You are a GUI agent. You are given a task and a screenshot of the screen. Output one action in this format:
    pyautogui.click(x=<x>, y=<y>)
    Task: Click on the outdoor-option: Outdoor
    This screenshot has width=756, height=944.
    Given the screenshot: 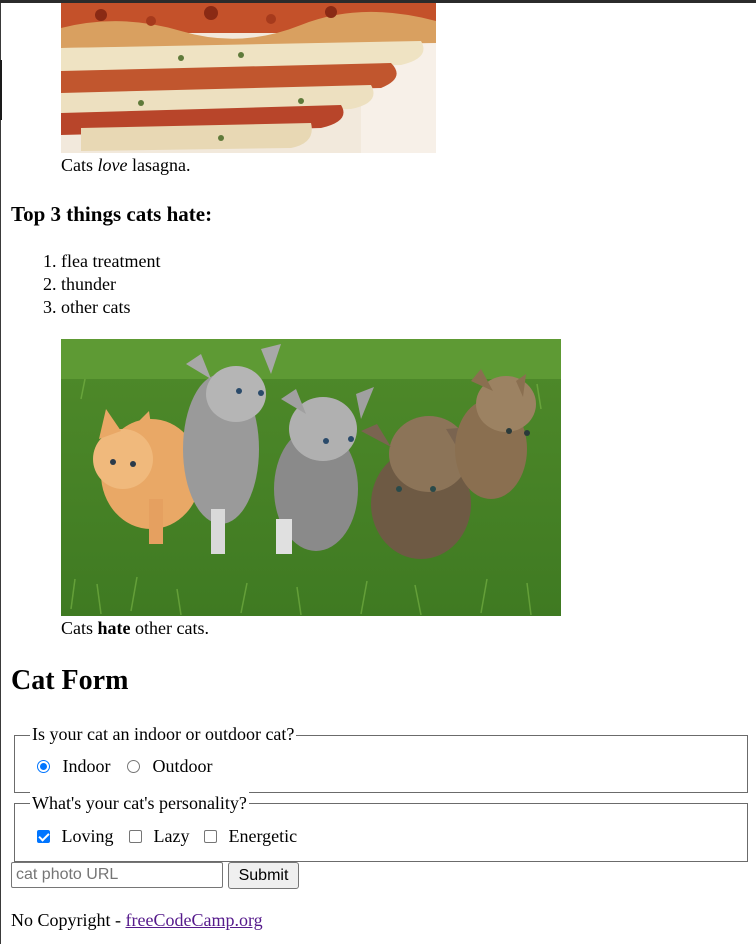 What is the action you would take?
    pyautogui.click(x=170, y=766)
    